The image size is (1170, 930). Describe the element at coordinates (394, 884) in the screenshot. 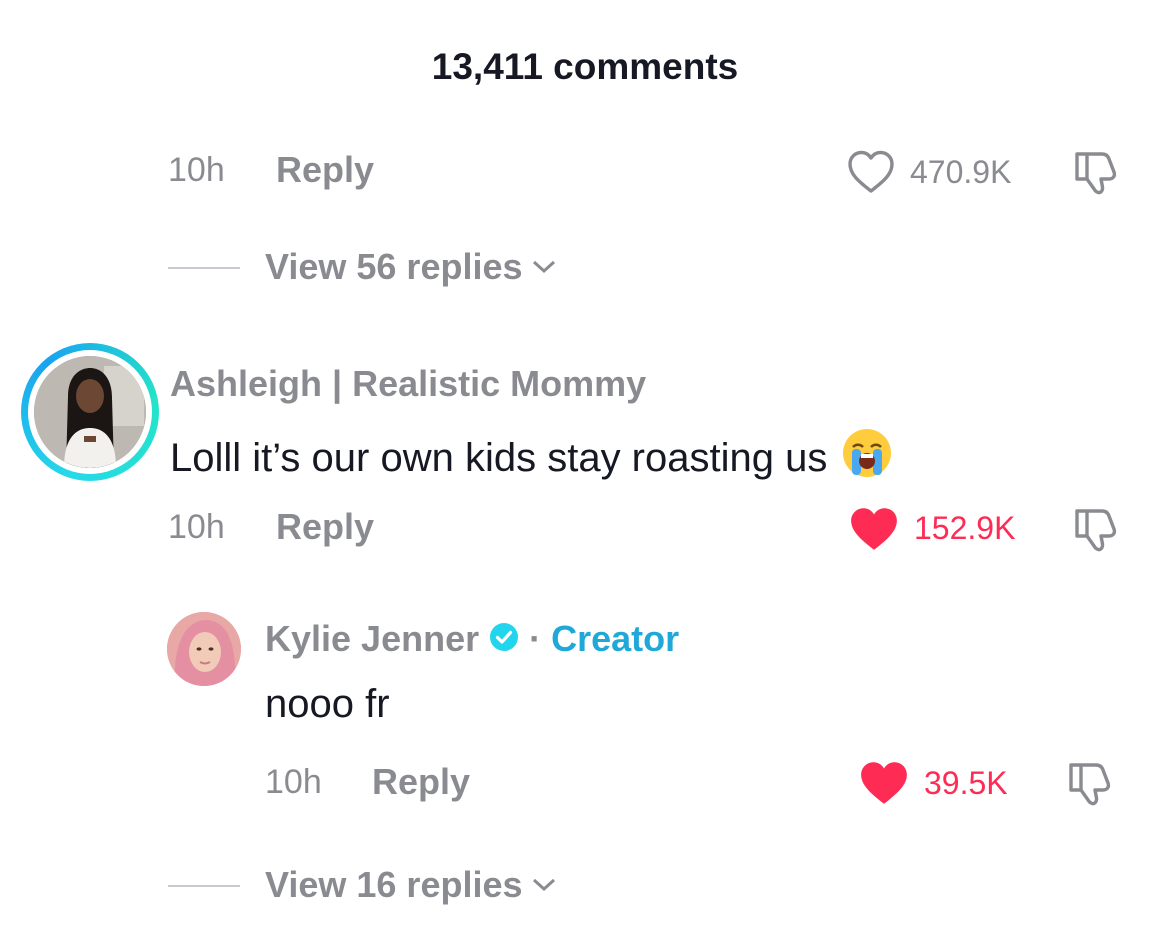

I see `view-replies-label: View 16 replies` at that location.